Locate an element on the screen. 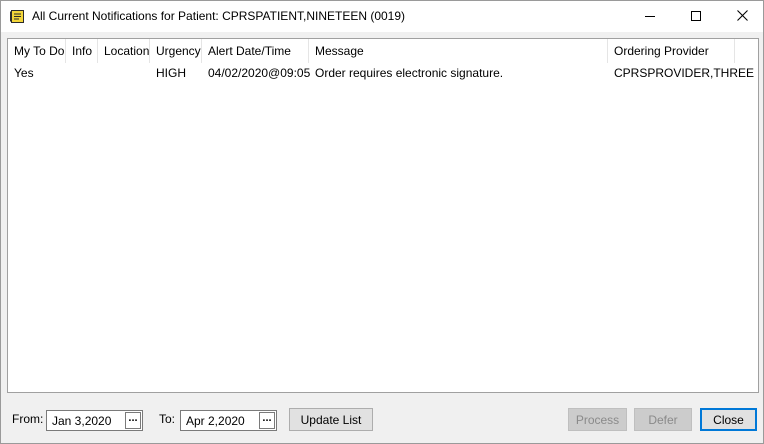 This screenshot has height=444, width=764. process-button: Process is located at coordinates (597, 419).